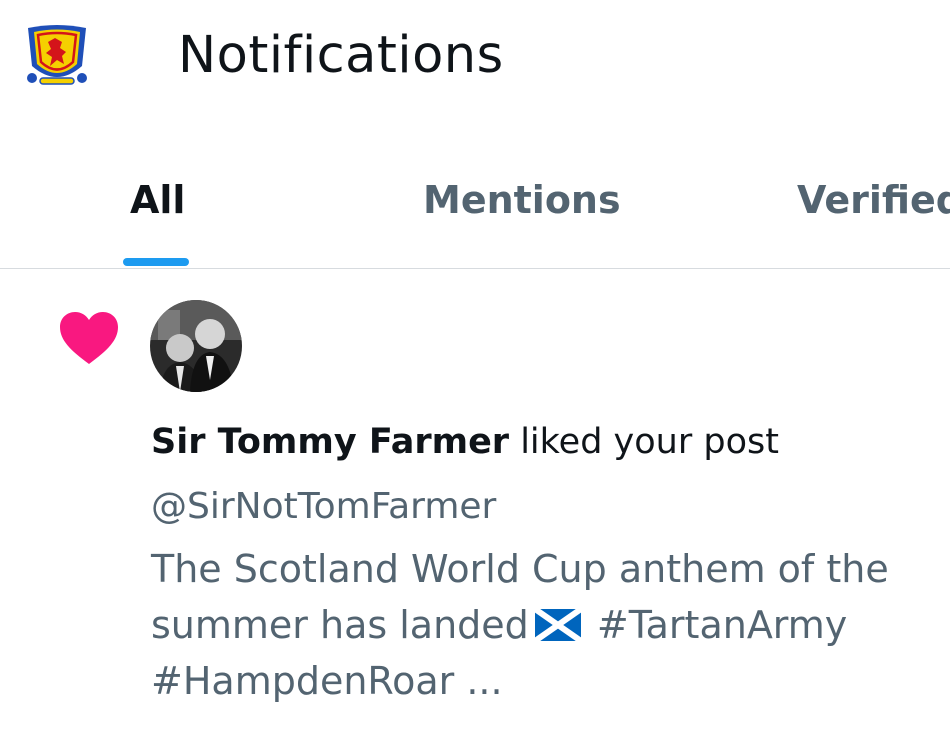 The height and width of the screenshot is (729, 950). Describe the element at coordinates (873, 200) in the screenshot. I see `tab-verified: Verified` at that location.